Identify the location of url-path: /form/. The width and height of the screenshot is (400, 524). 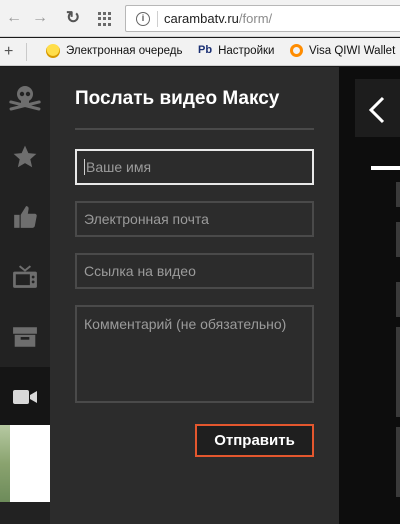
(255, 18).